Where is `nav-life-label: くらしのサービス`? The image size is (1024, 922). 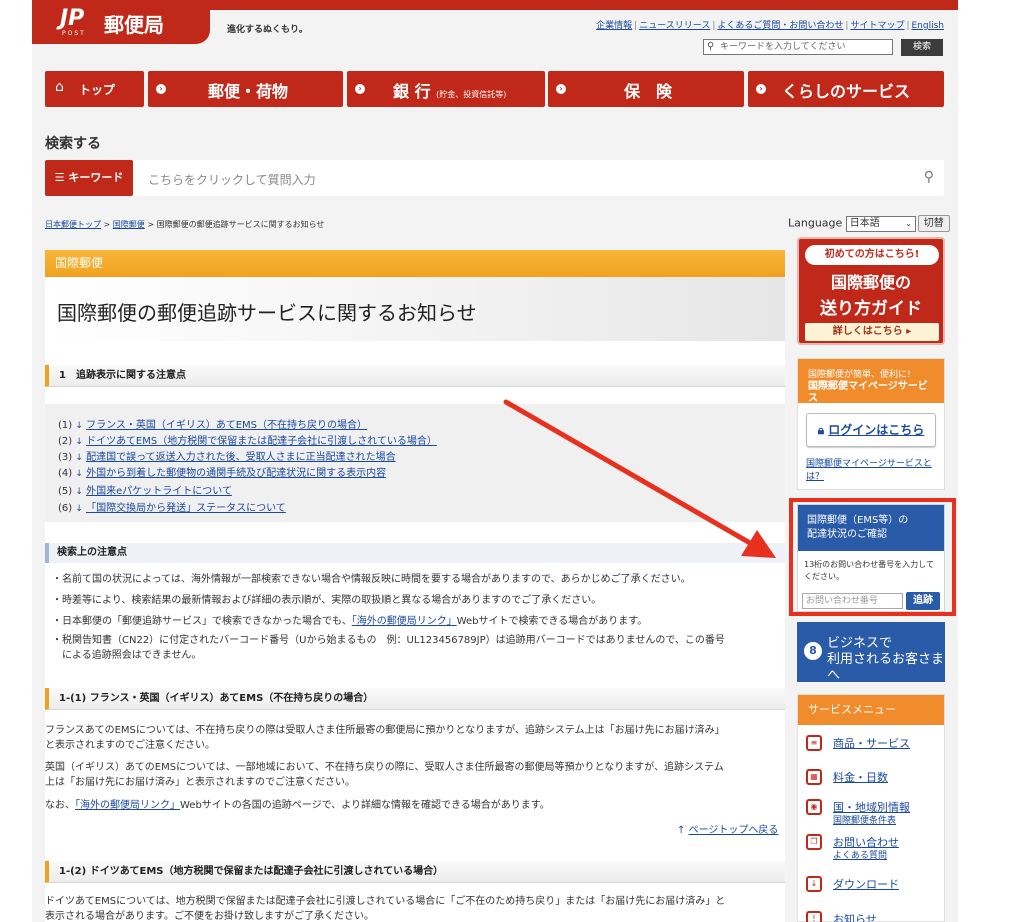 nav-life-label: くらしのサービス is located at coordinates (846, 91).